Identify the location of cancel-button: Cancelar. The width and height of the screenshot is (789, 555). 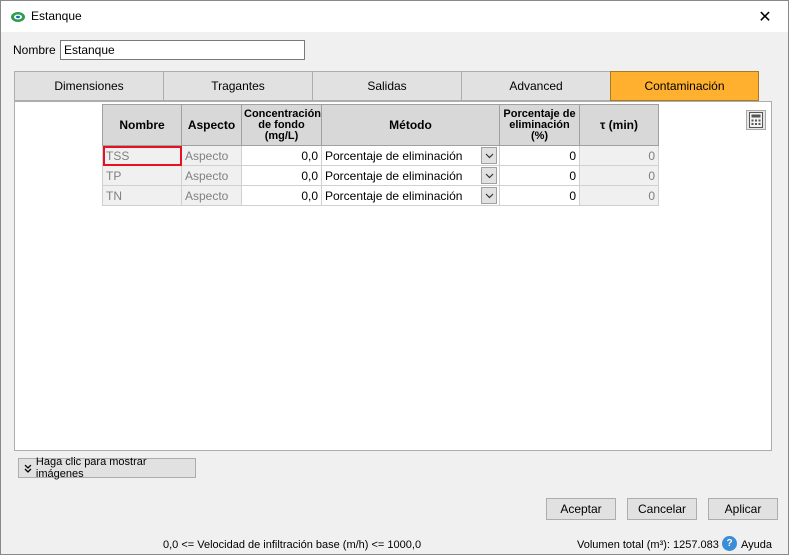
(662, 509).